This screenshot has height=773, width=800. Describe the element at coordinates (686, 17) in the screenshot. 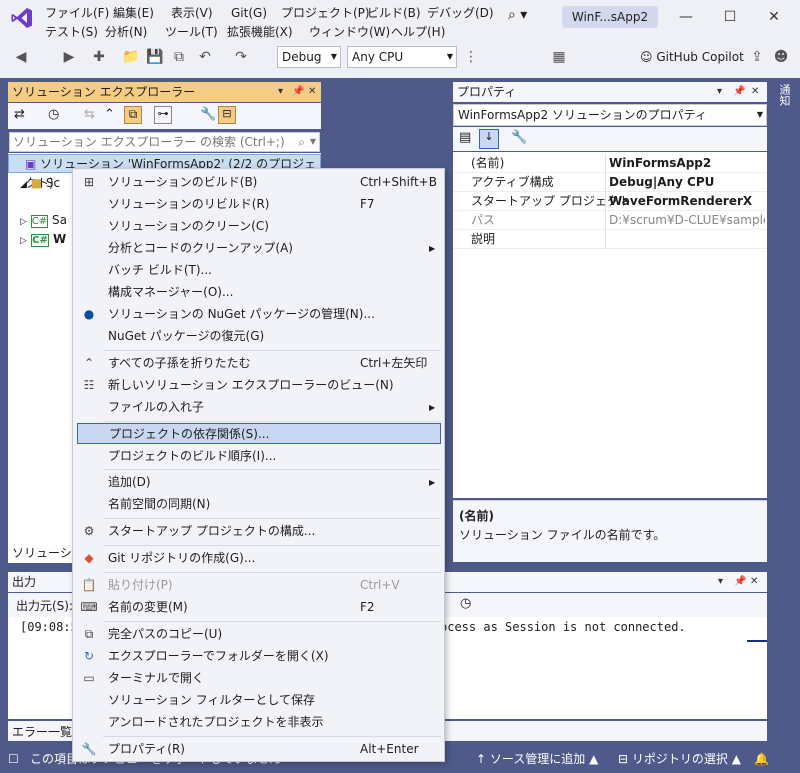

I see `minimize-button: —` at that location.